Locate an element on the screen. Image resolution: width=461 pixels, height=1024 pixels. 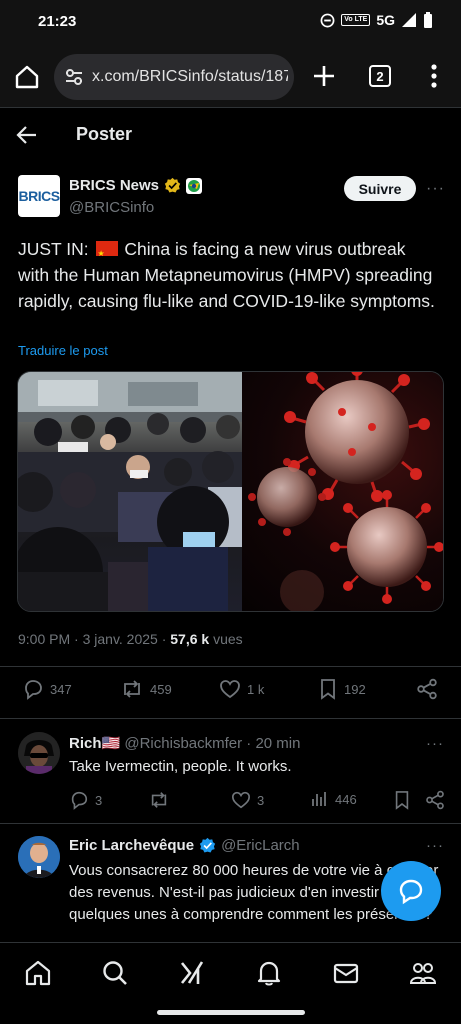
tabs-icon: 2 is located at coordinates (380, 76).